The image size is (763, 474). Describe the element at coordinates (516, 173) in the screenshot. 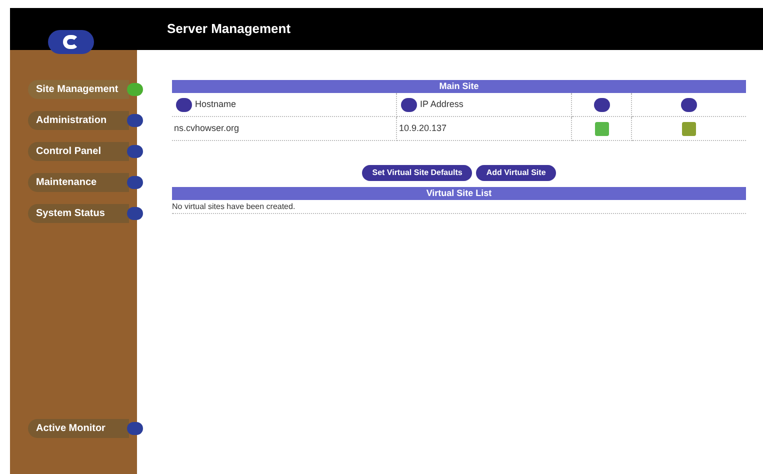

I see `action-button: Add Virtual Site` at that location.